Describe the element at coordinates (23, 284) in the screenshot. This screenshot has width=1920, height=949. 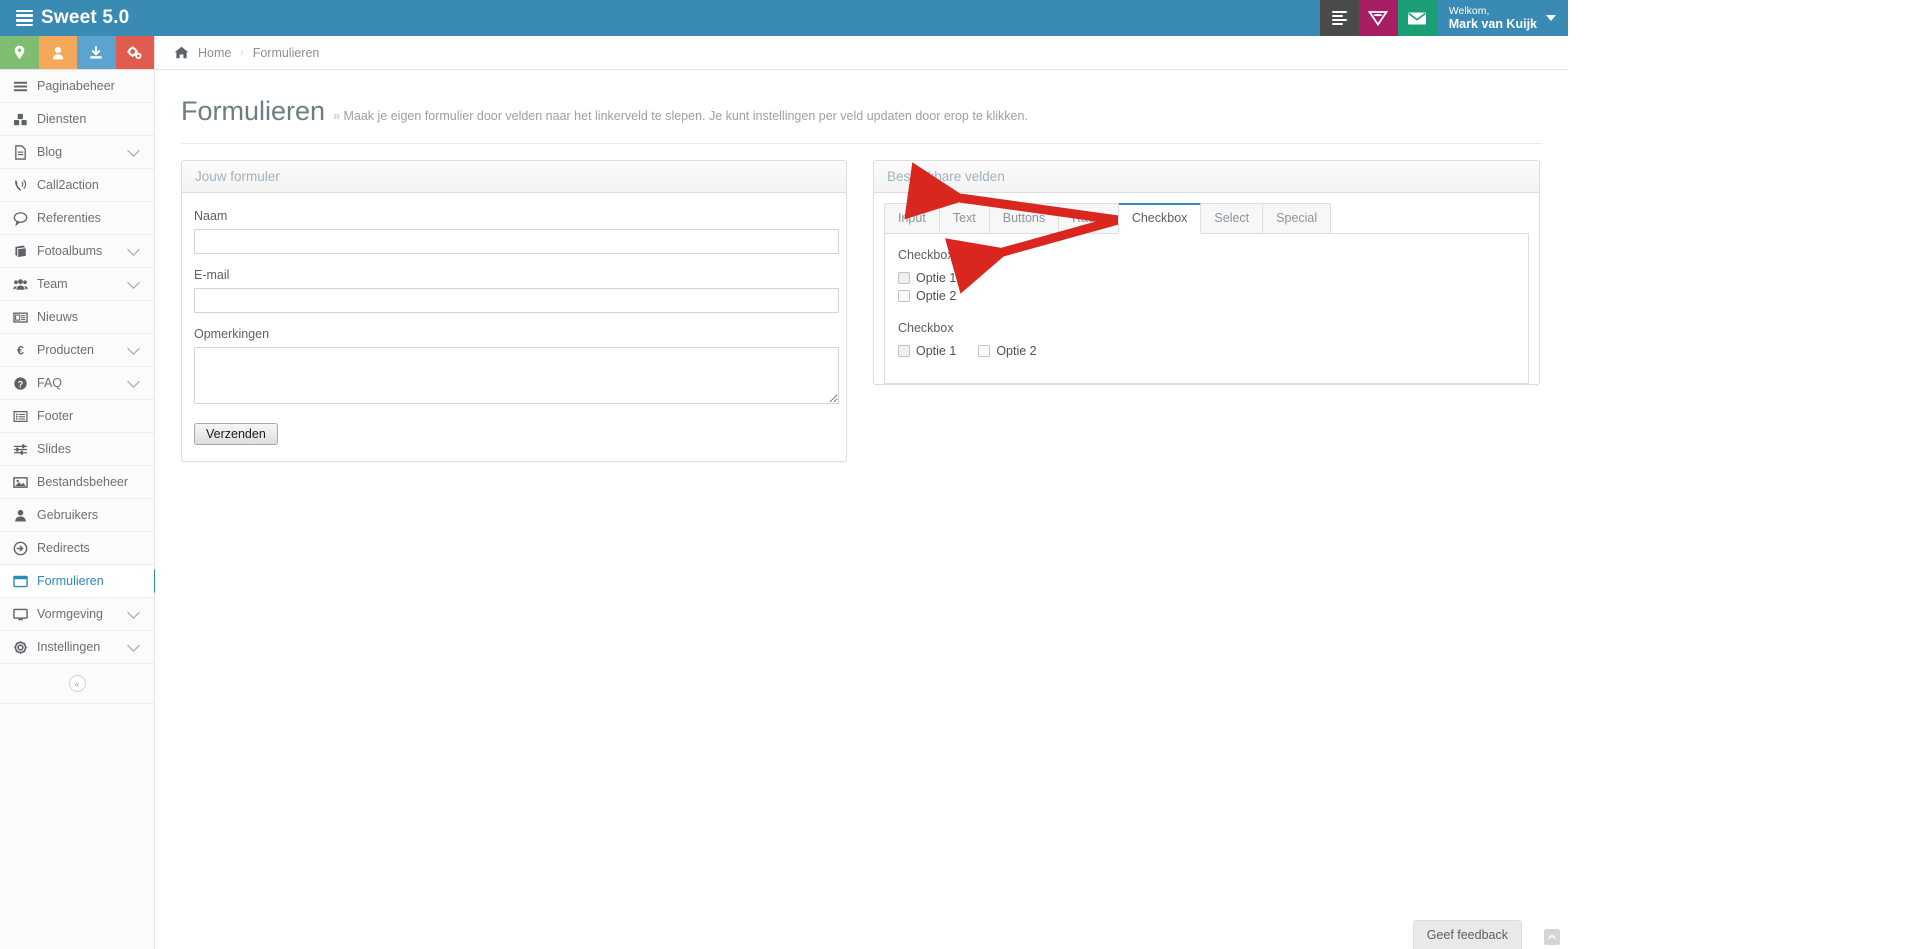
I see `users-icon` at that location.